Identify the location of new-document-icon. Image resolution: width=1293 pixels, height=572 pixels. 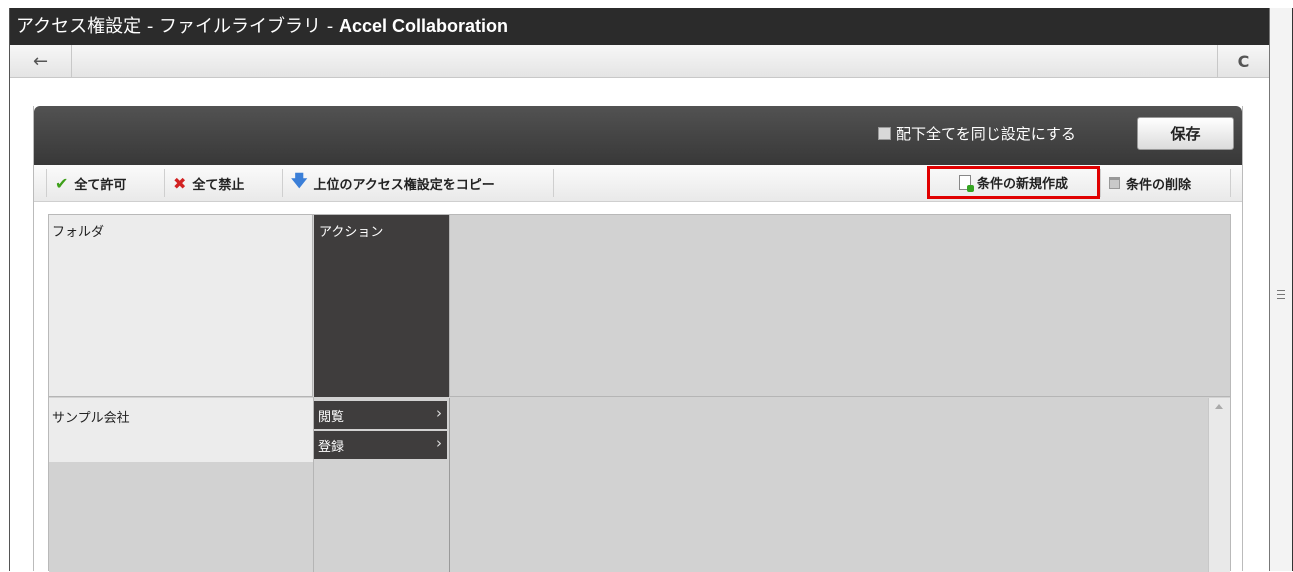
(966, 183).